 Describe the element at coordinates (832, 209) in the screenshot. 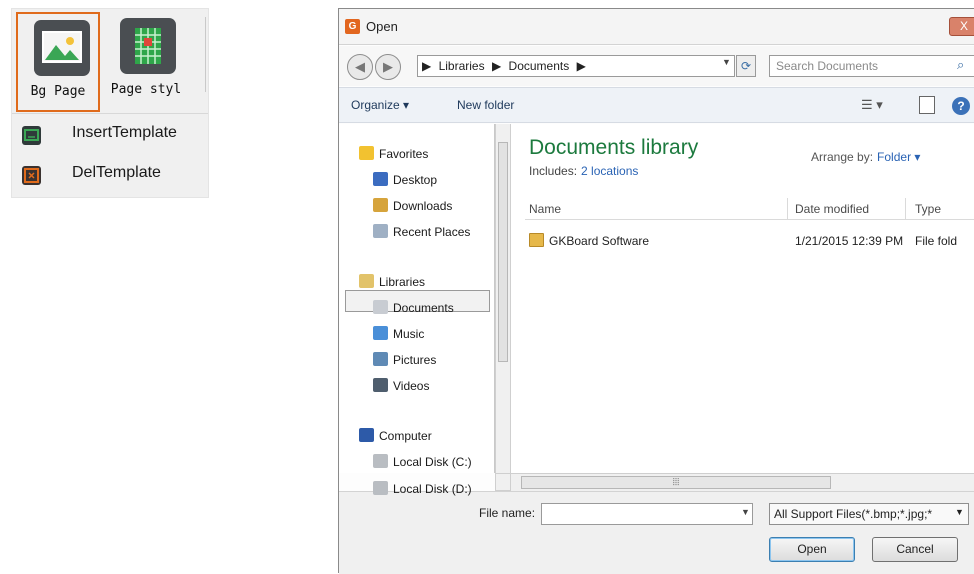

I see `column-date-modified: Date modified` at that location.